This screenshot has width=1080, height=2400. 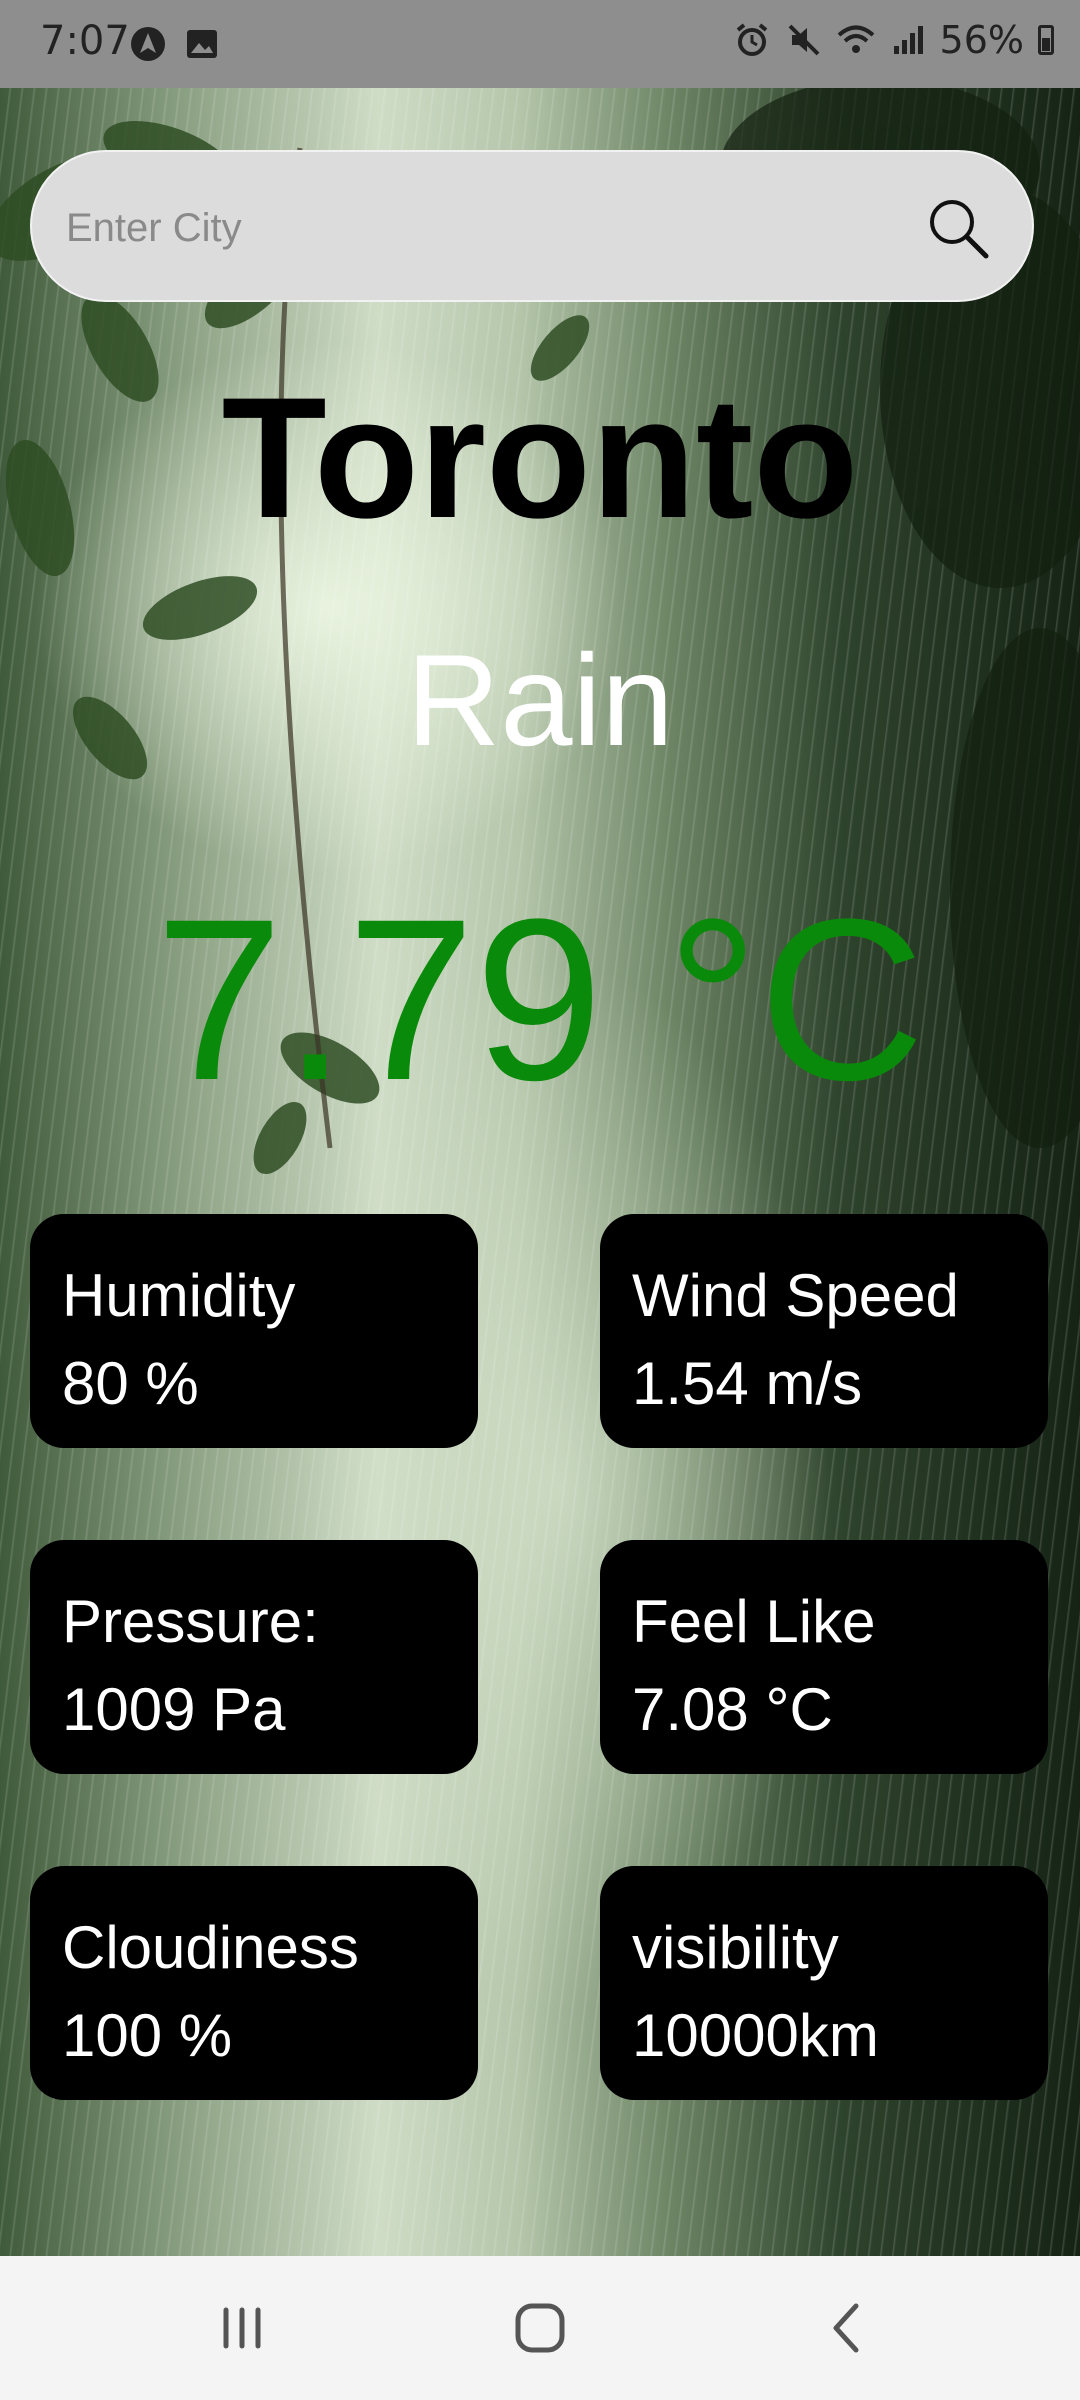 I want to click on card-label: Cloudiness, so click(x=210, y=1947).